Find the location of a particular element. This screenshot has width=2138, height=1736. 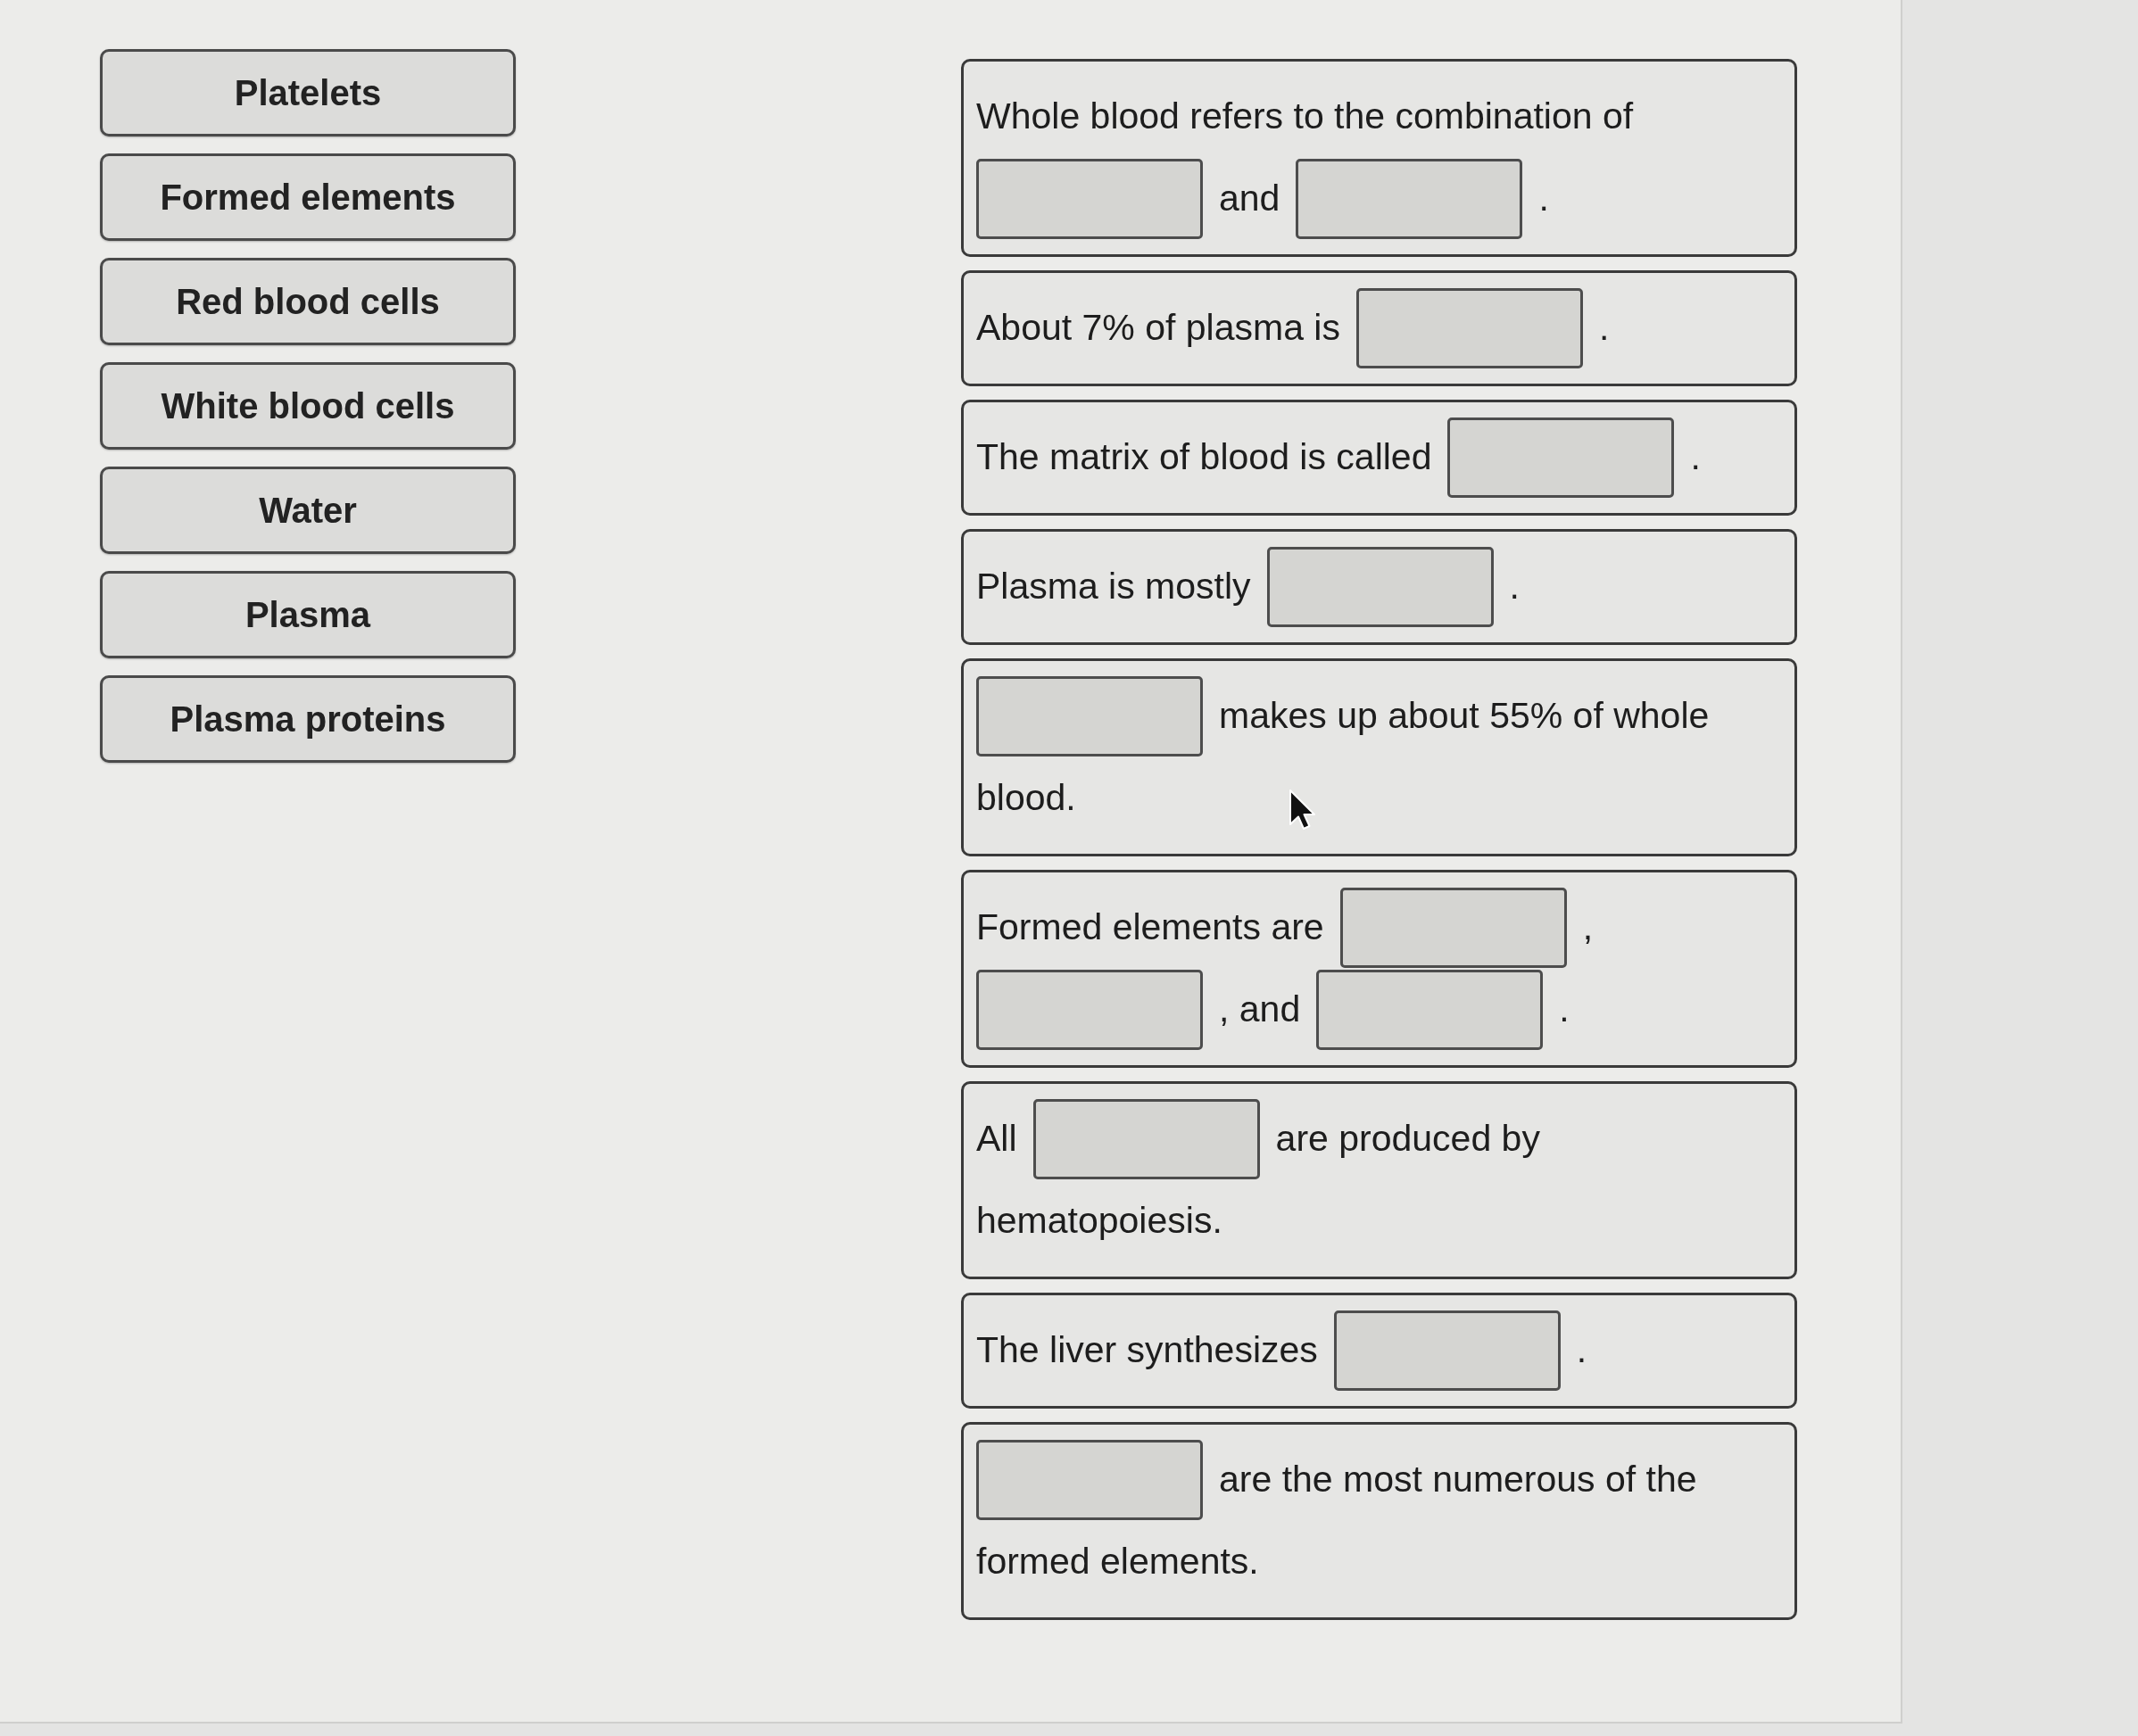

statement-text: Plasma is mostly is located at coordinates (1113, 587).